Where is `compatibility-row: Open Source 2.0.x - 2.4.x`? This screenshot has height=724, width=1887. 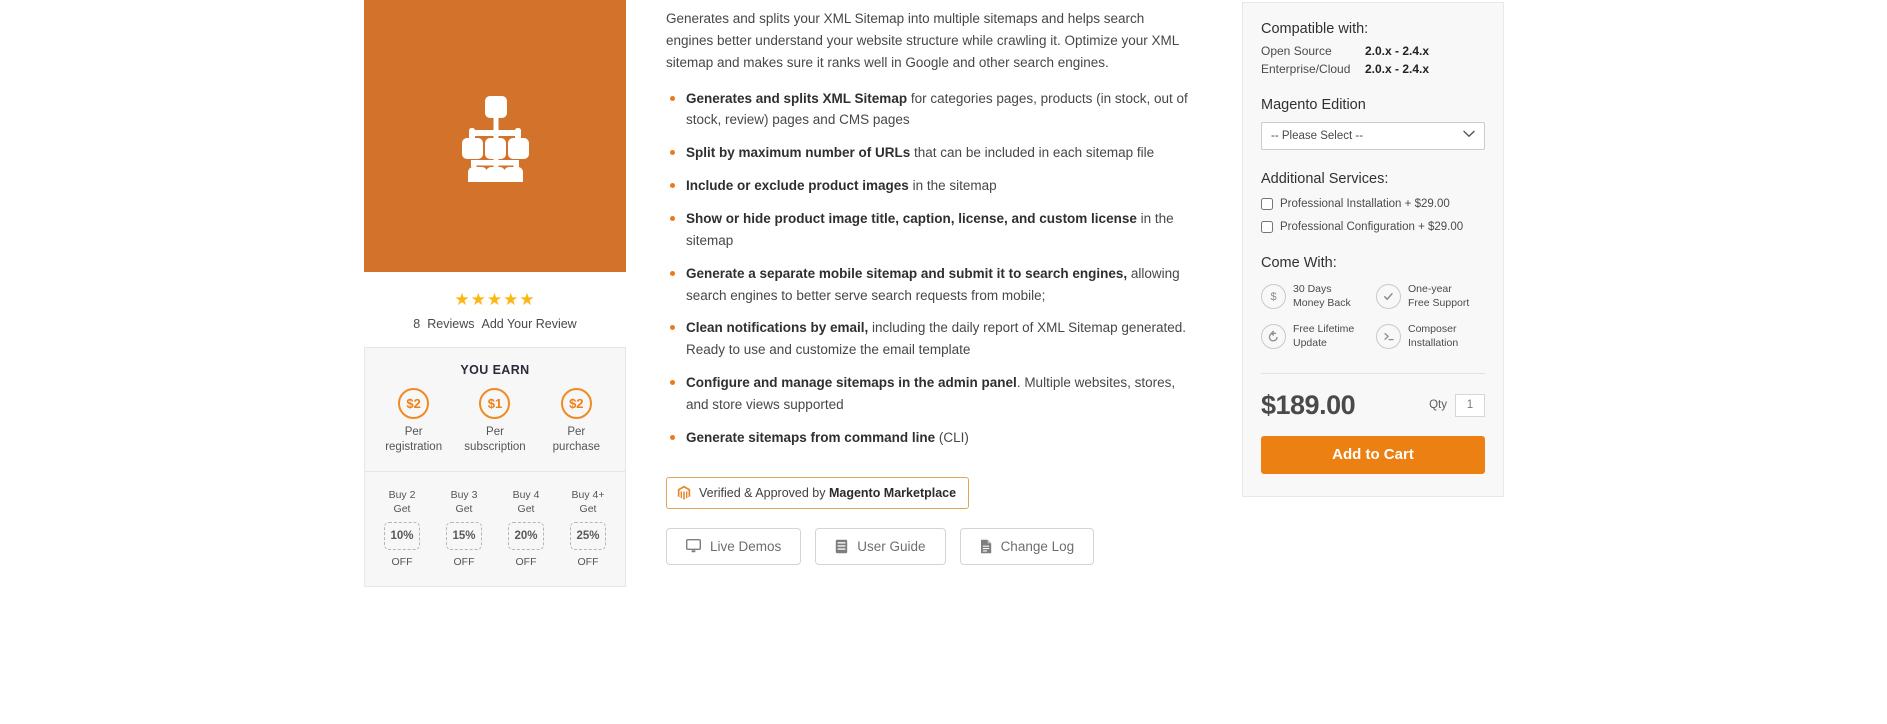
compatibility-row: Open Source 2.0.x - 2.4.x is located at coordinates (1373, 51).